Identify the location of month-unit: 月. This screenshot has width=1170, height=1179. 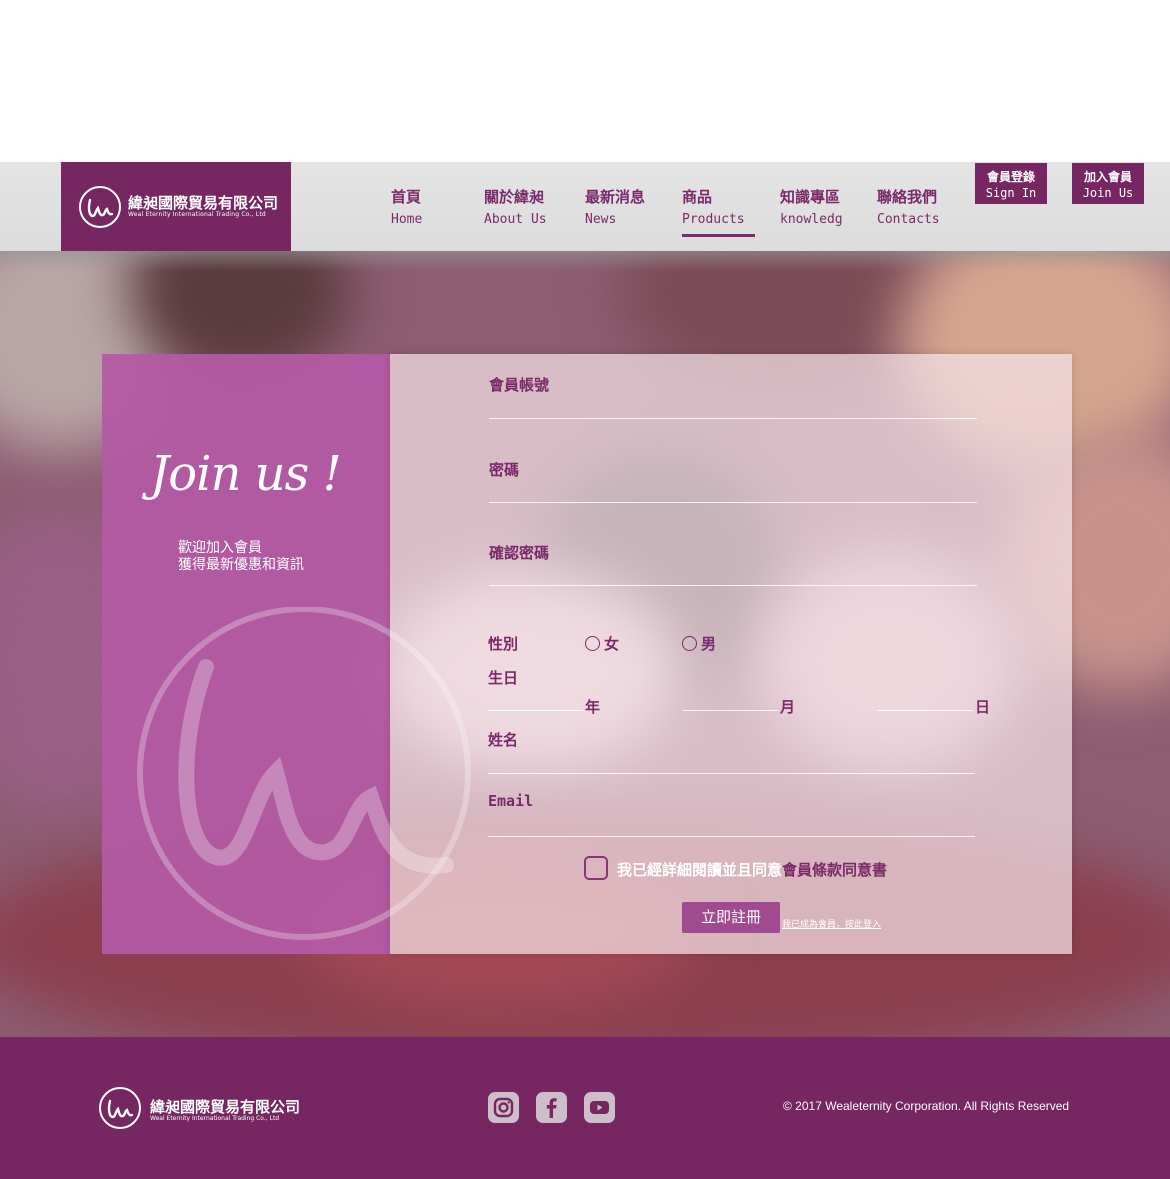
(788, 707).